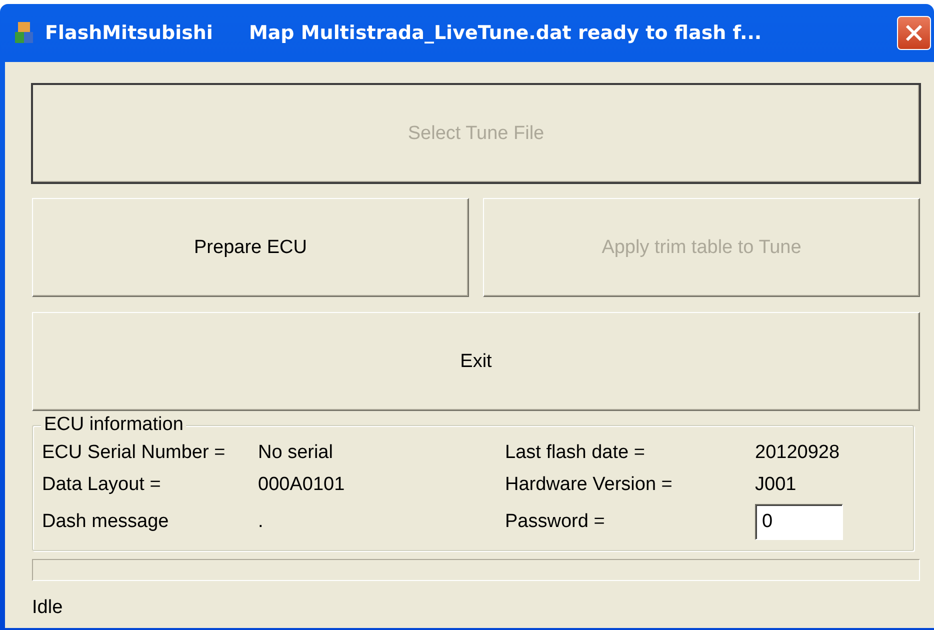 This screenshot has height=630, width=934. What do you see at coordinates (24, 33) in the screenshot?
I see `app-icon` at bounding box center [24, 33].